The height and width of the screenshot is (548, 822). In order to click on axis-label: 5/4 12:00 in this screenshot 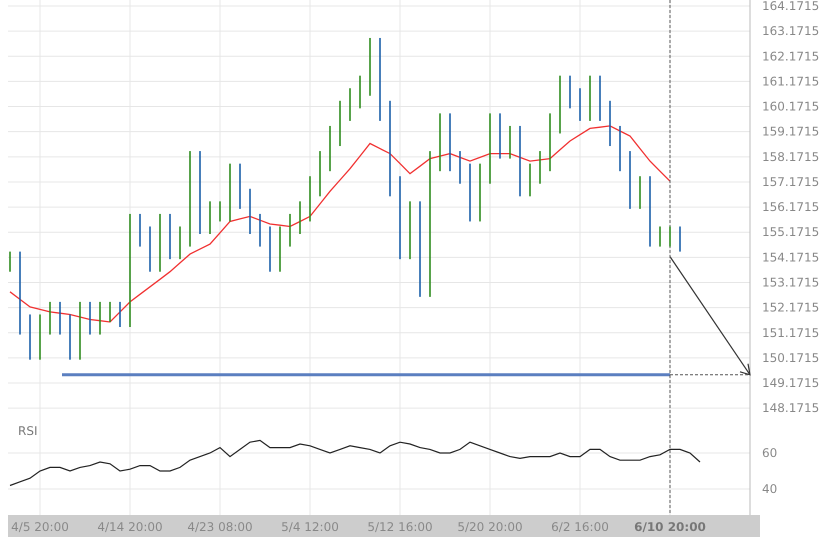, I will do `click(310, 527)`.